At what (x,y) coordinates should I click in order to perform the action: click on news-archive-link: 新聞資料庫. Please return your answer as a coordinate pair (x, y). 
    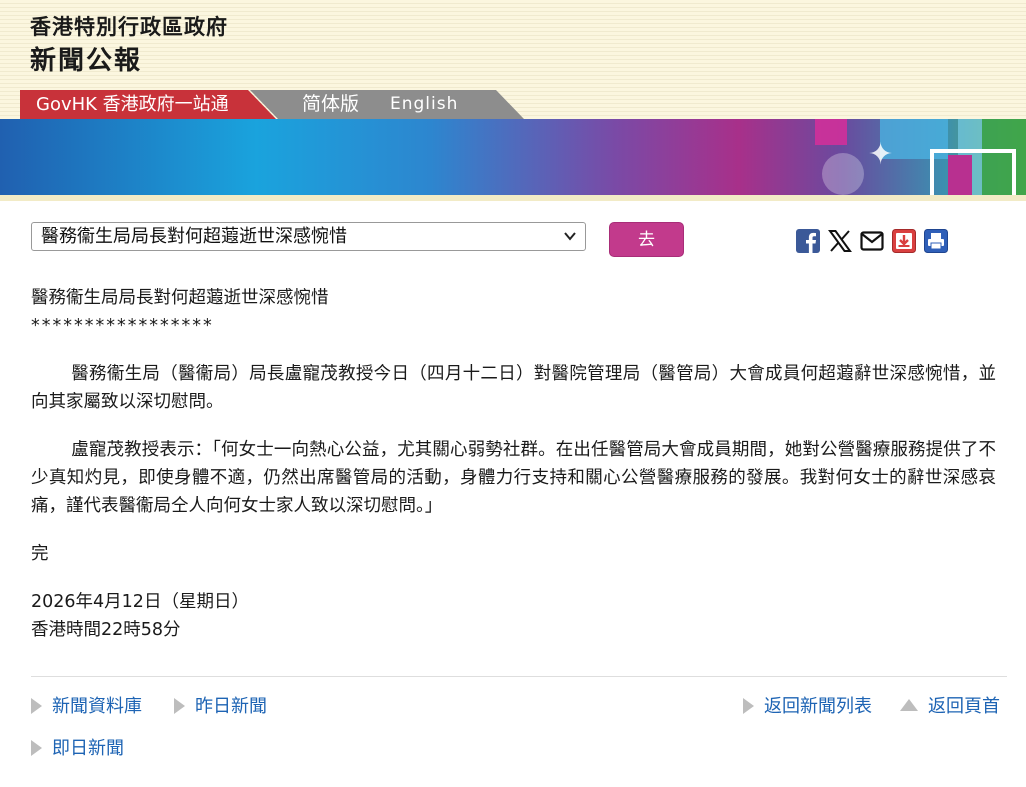
    Looking at the image, I should click on (86, 707).